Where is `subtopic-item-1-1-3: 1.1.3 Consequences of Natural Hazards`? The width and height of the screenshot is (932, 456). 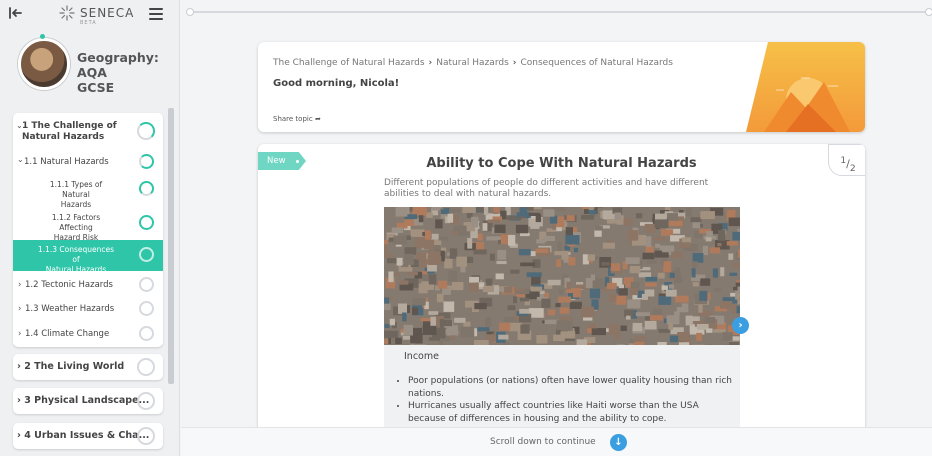
subtopic-item-1-1-3: 1.1.3 Consequences of Natural Hazards is located at coordinates (88, 257).